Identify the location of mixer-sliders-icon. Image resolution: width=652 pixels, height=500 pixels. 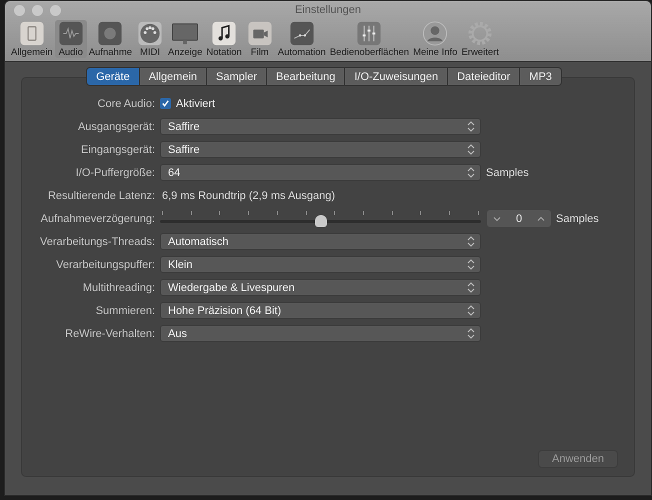
(369, 34).